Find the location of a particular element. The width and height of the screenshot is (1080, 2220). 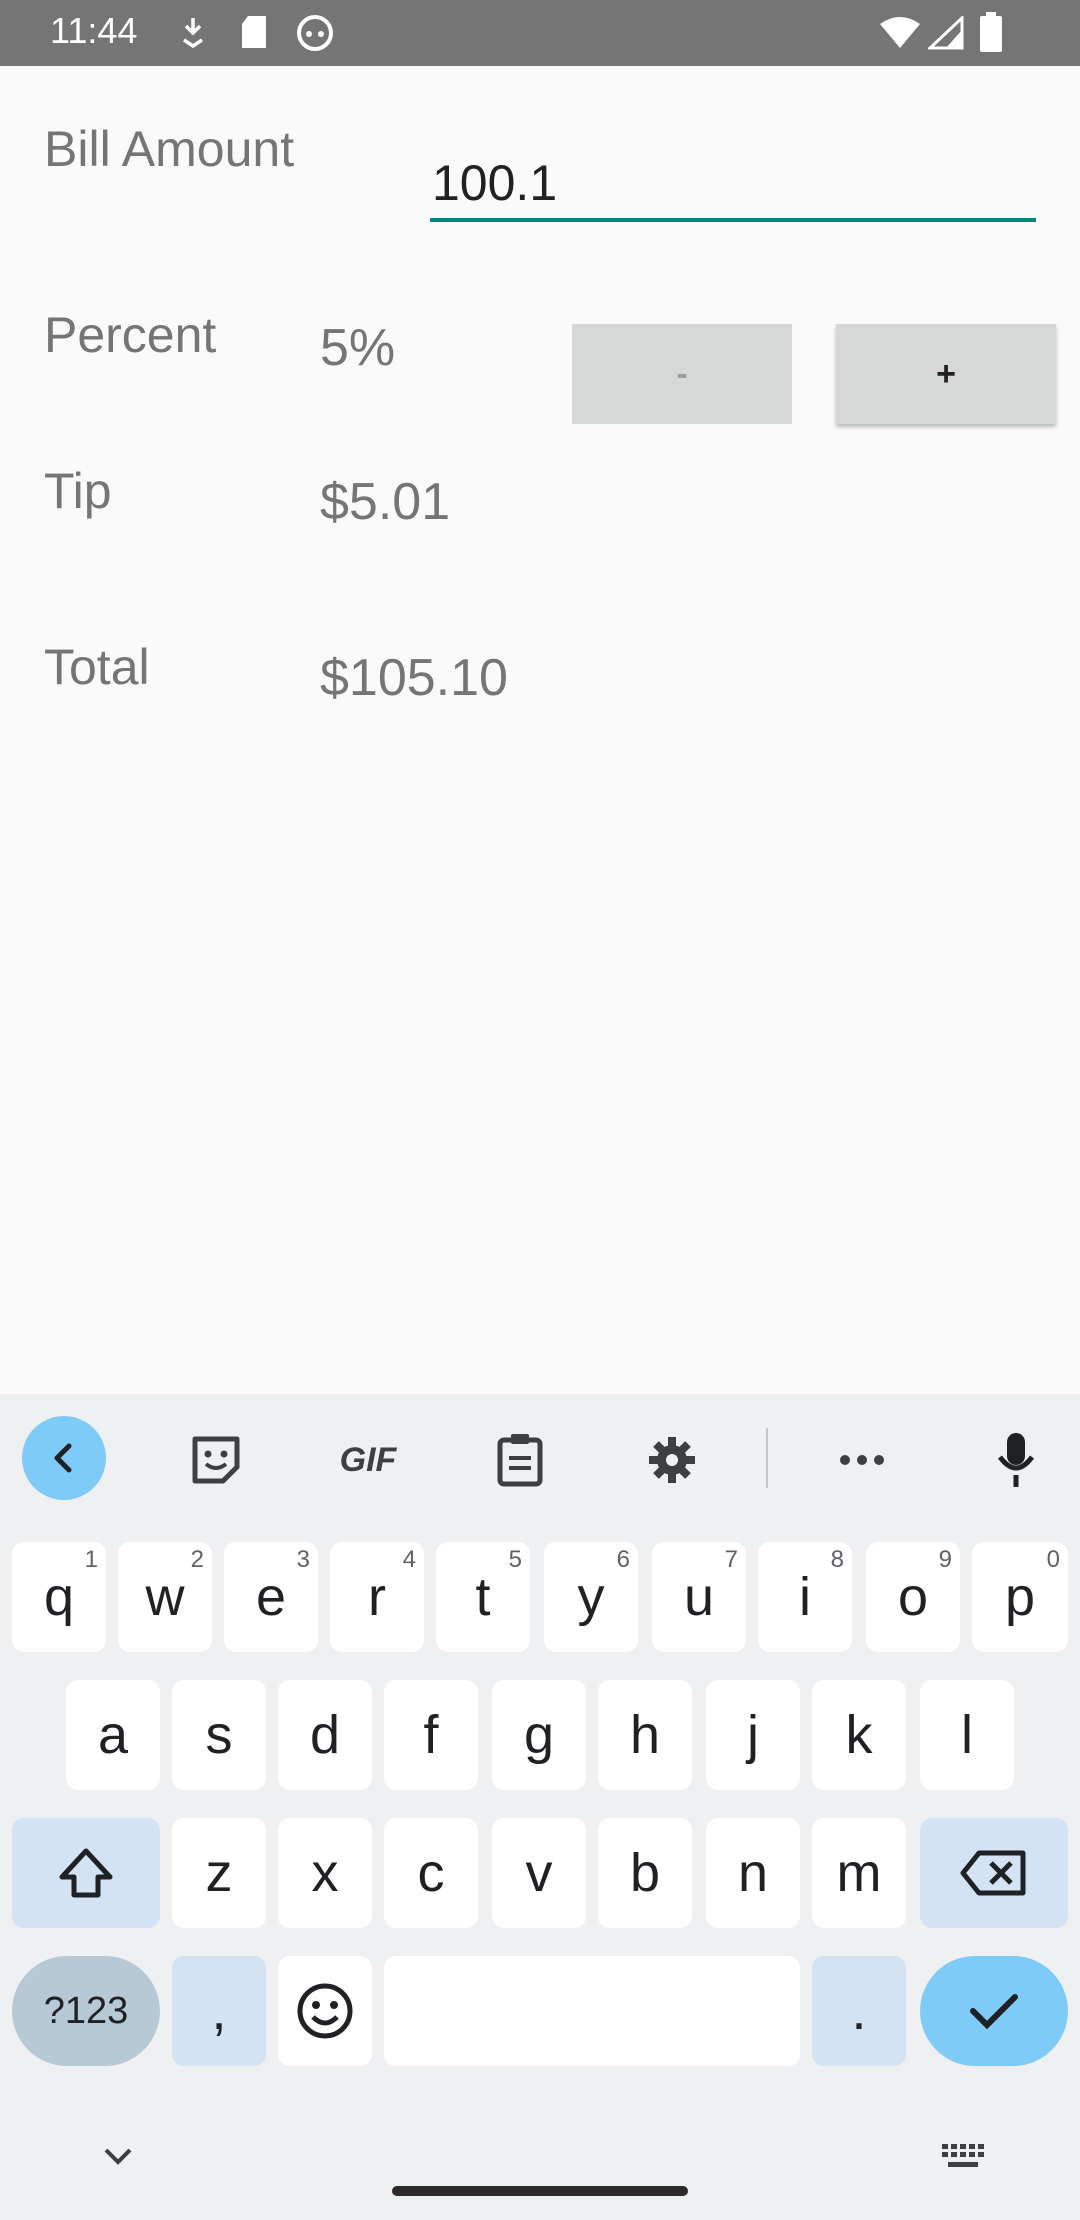

enter-key is located at coordinates (994, 2011).